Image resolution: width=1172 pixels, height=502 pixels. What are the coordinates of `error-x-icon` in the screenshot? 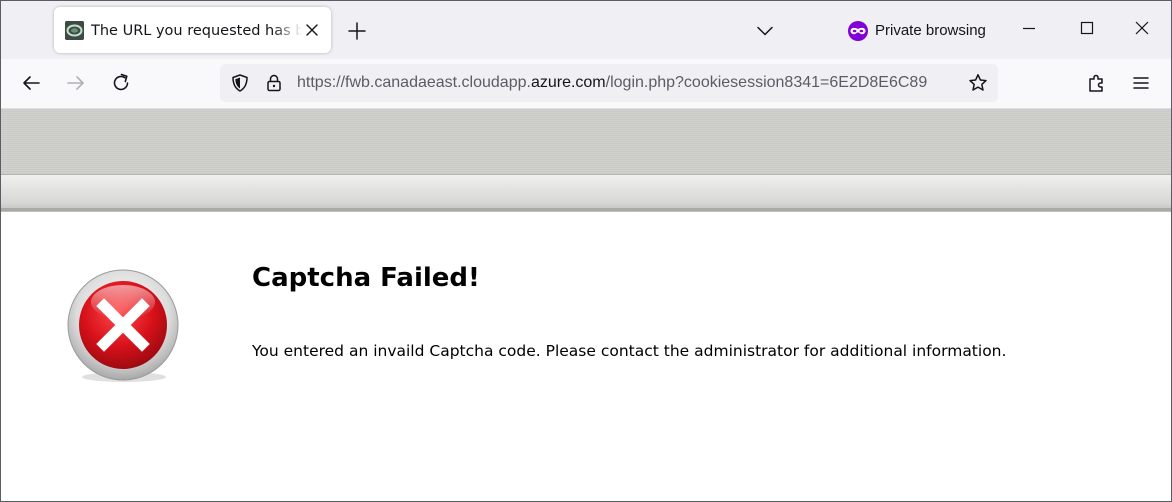 It's located at (123, 327).